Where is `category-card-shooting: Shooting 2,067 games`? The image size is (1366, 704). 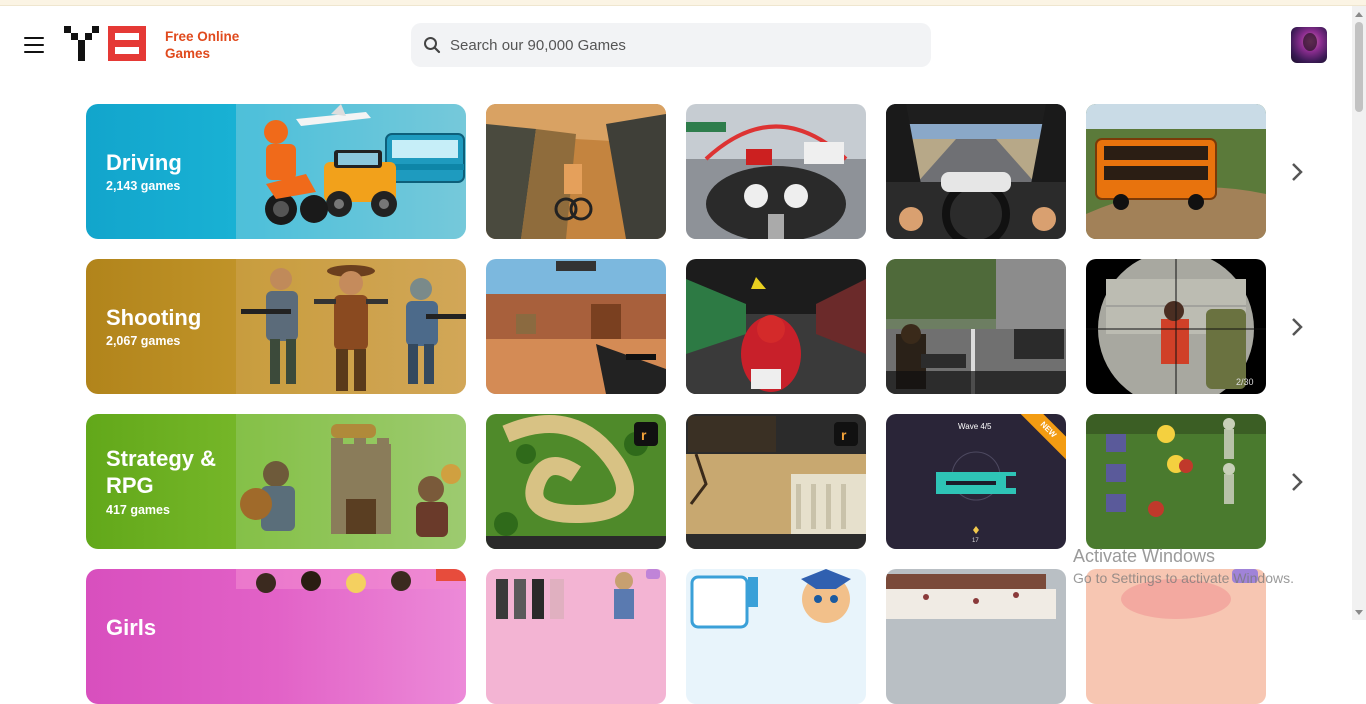
category-card-shooting: Shooting 2,067 games is located at coordinates (276, 326).